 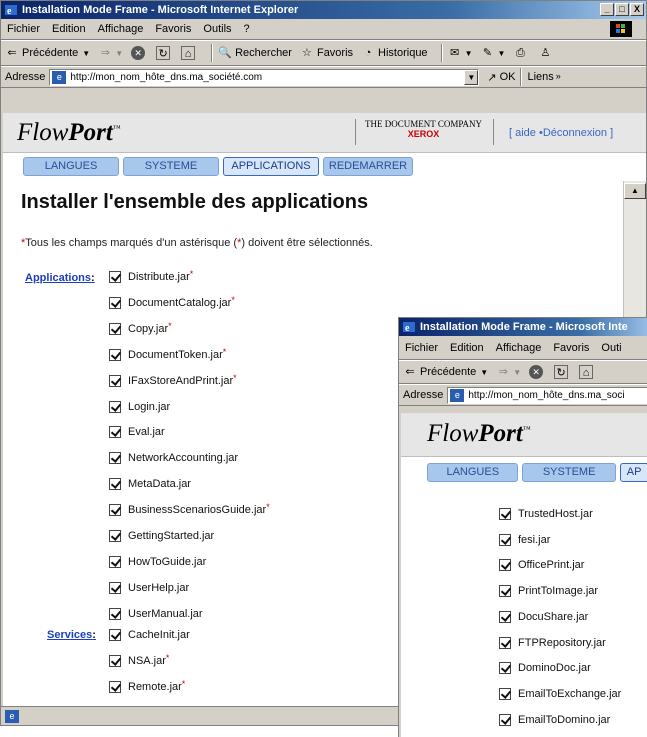 I want to click on checkbox-row: Login.jar, so click(x=139, y=406).